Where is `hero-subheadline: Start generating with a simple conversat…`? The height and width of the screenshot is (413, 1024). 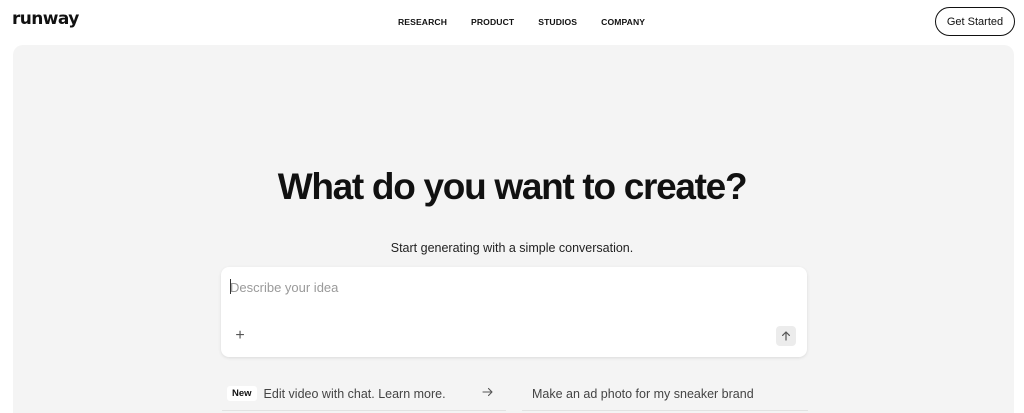
hero-subheadline: Start generating with a simple conversat… is located at coordinates (512, 248).